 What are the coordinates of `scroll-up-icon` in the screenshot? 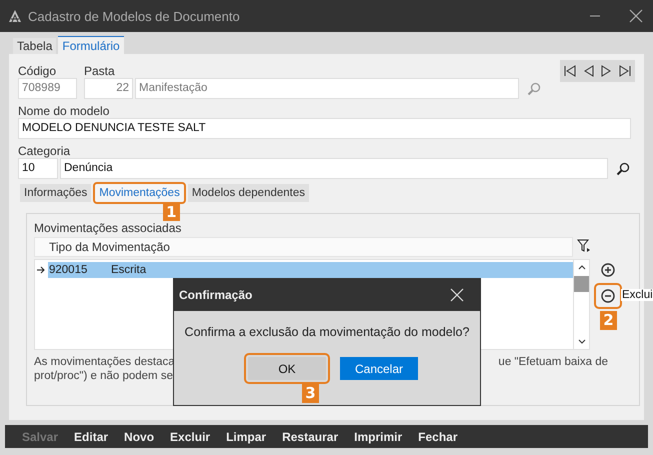 It's located at (582, 267).